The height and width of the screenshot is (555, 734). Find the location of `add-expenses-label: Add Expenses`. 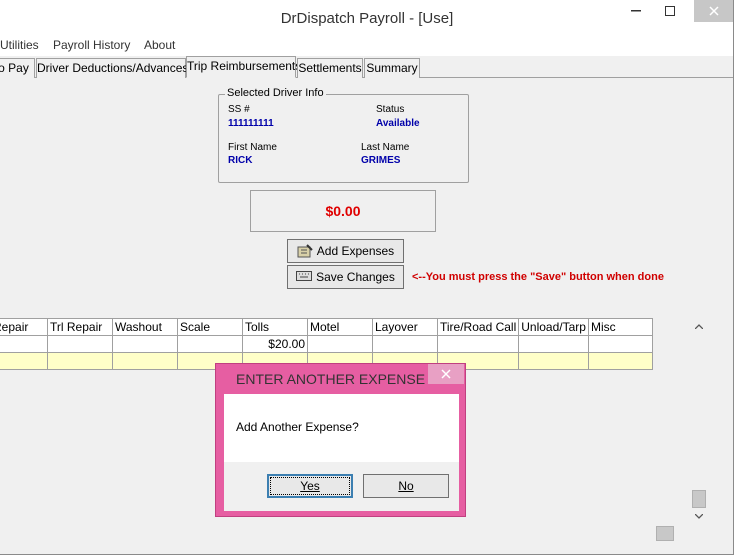

add-expenses-label: Add Expenses is located at coordinates (355, 251).